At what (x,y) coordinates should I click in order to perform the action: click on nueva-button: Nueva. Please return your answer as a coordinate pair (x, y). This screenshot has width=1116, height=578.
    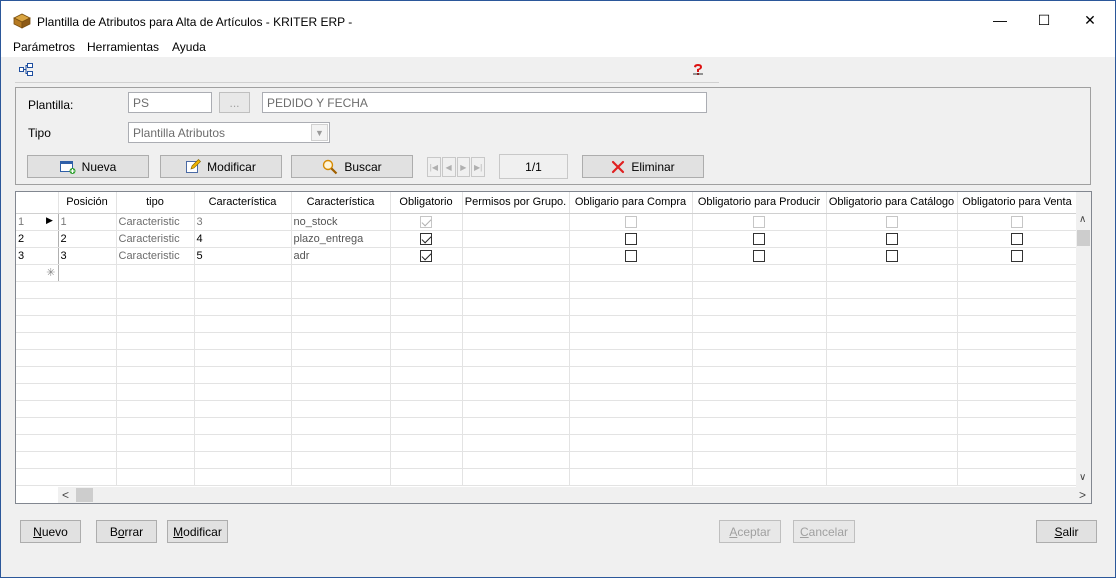
    Looking at the image, I should click on (88, 166).